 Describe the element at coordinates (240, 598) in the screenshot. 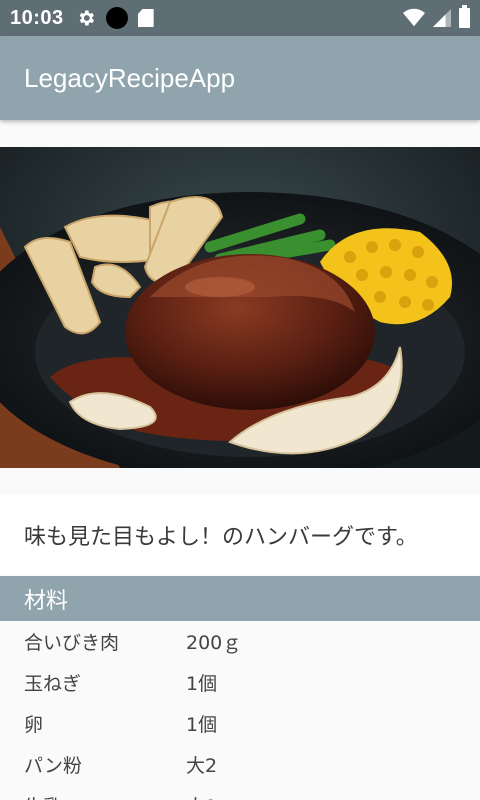

I see `ingredients-header: 材料` at that location.